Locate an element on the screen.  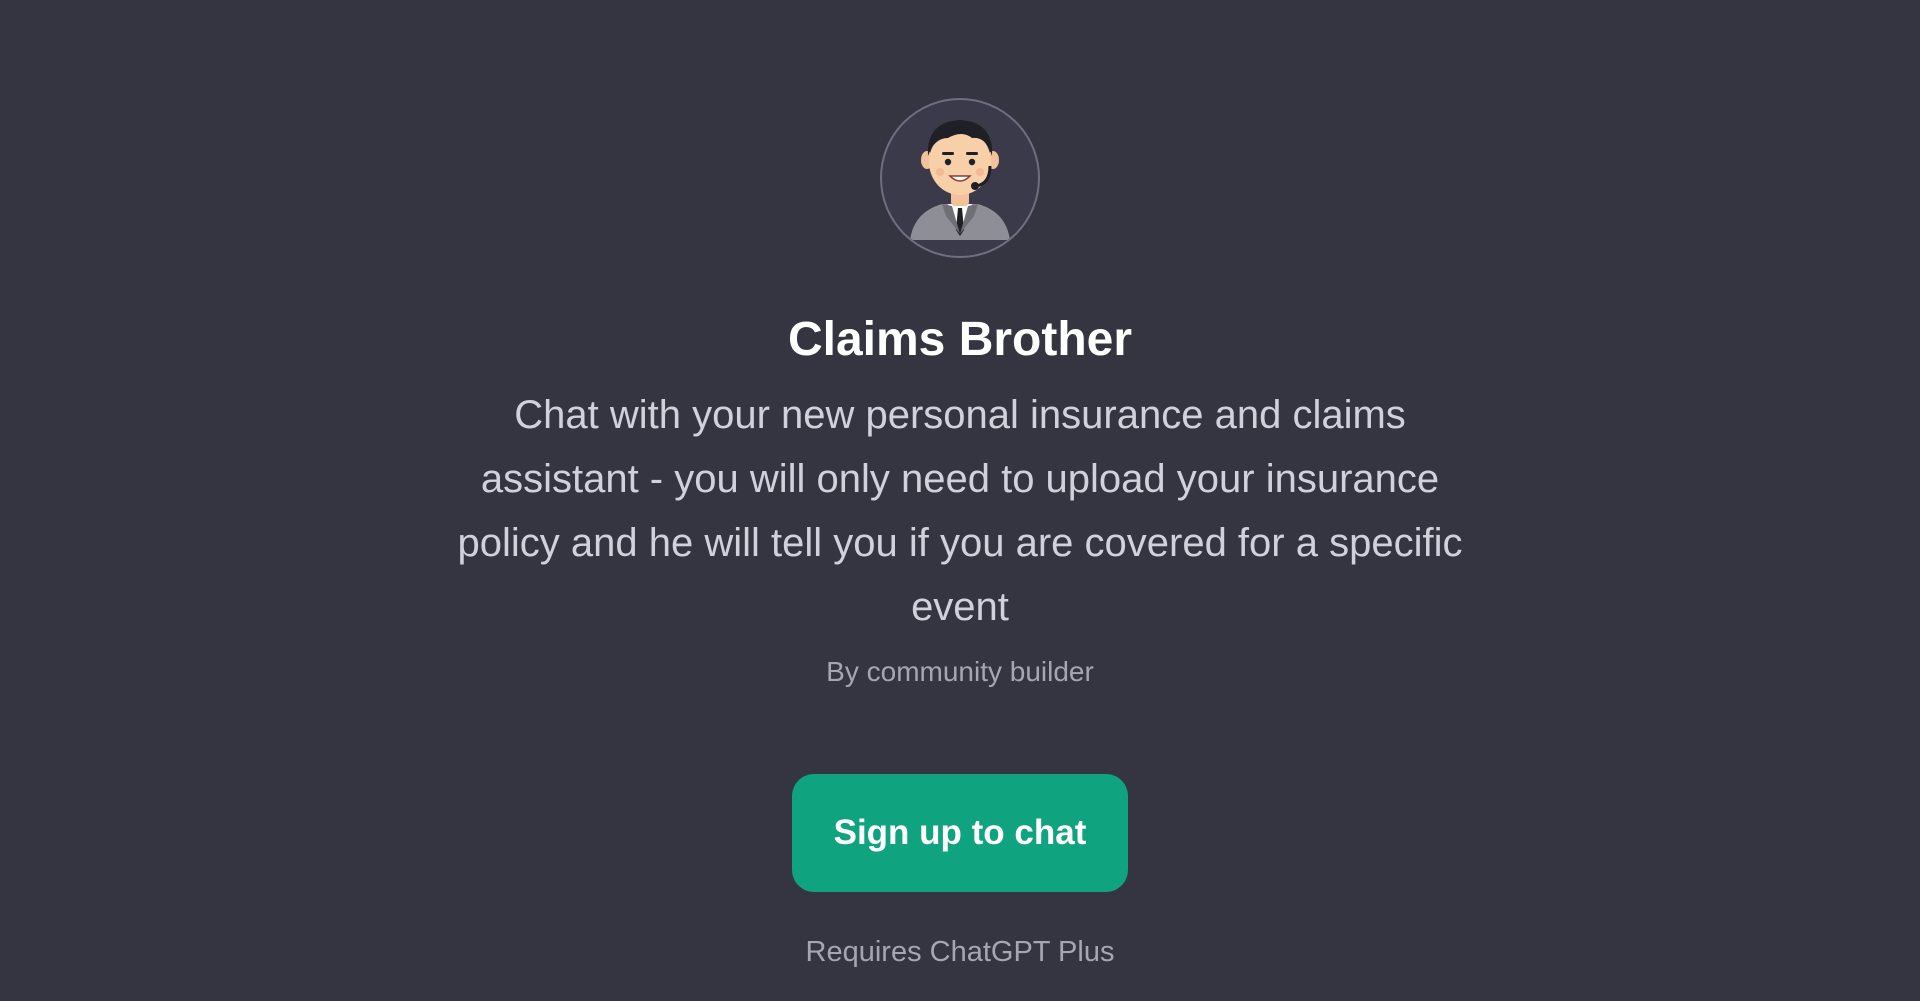
plan-requirement-note: Requires ChatGPT Plus is located at coordinates (960, 952).